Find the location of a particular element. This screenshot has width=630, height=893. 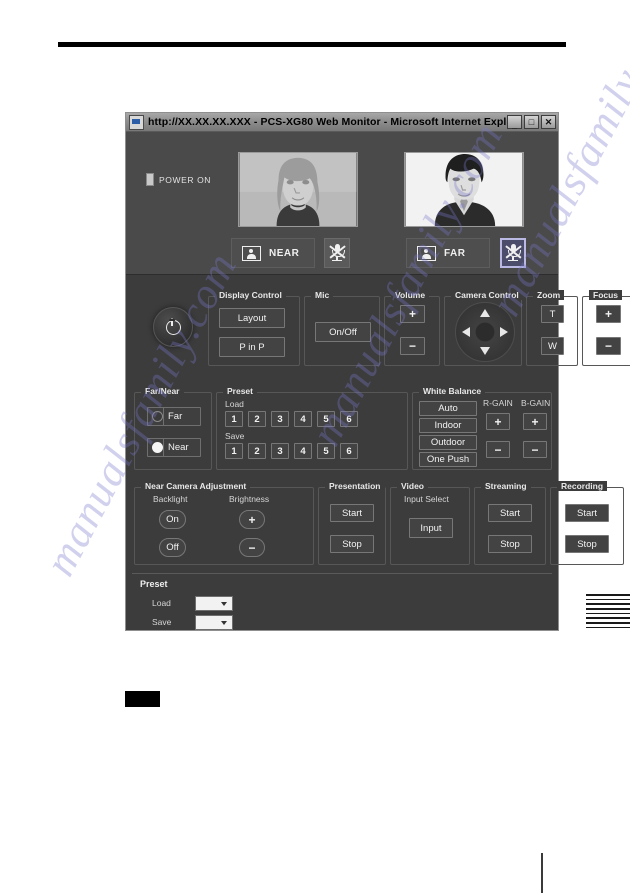

streaming-start-button: Start is located at coordinates (510, 513).